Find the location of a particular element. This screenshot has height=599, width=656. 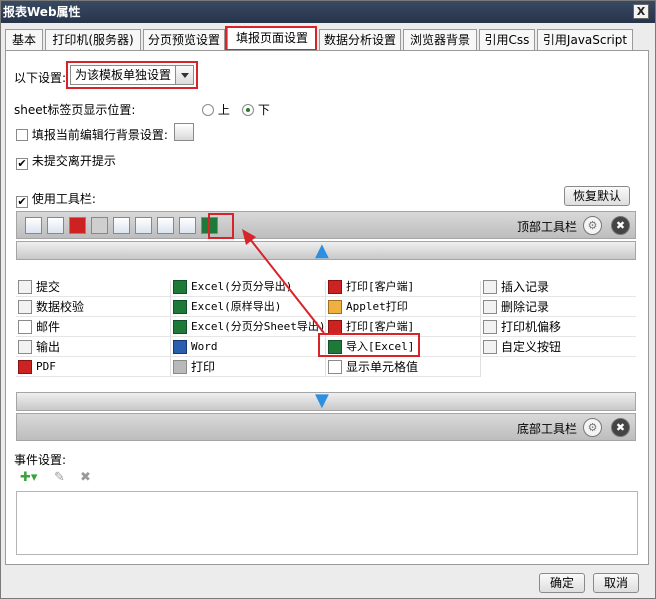

cancel-button: 取消 is located at coordinates (616, 583).